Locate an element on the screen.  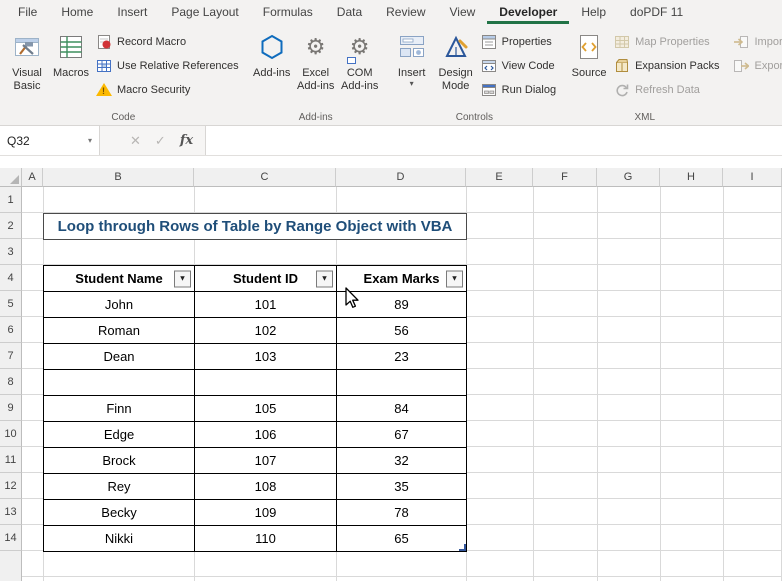
com-addins-button: ⚙ COM Add-ins is located at coordinates (360, 67).